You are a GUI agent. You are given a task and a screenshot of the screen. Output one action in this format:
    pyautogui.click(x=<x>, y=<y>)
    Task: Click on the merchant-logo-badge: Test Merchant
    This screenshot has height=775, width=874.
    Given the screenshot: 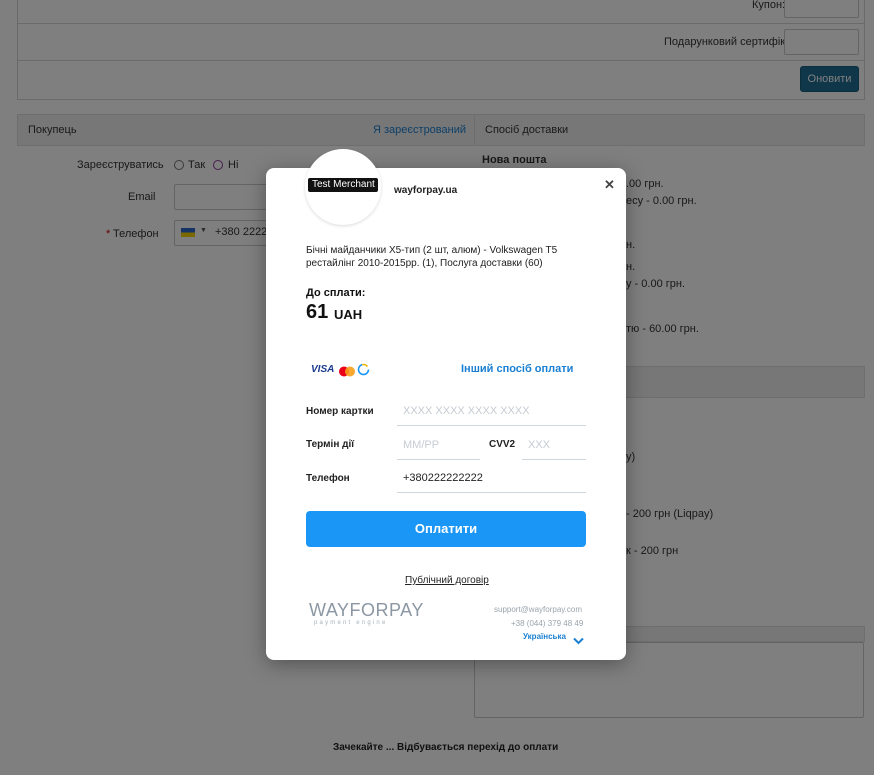 What is the action you would take?
    pyautogui.click(x=343, y=185)
    